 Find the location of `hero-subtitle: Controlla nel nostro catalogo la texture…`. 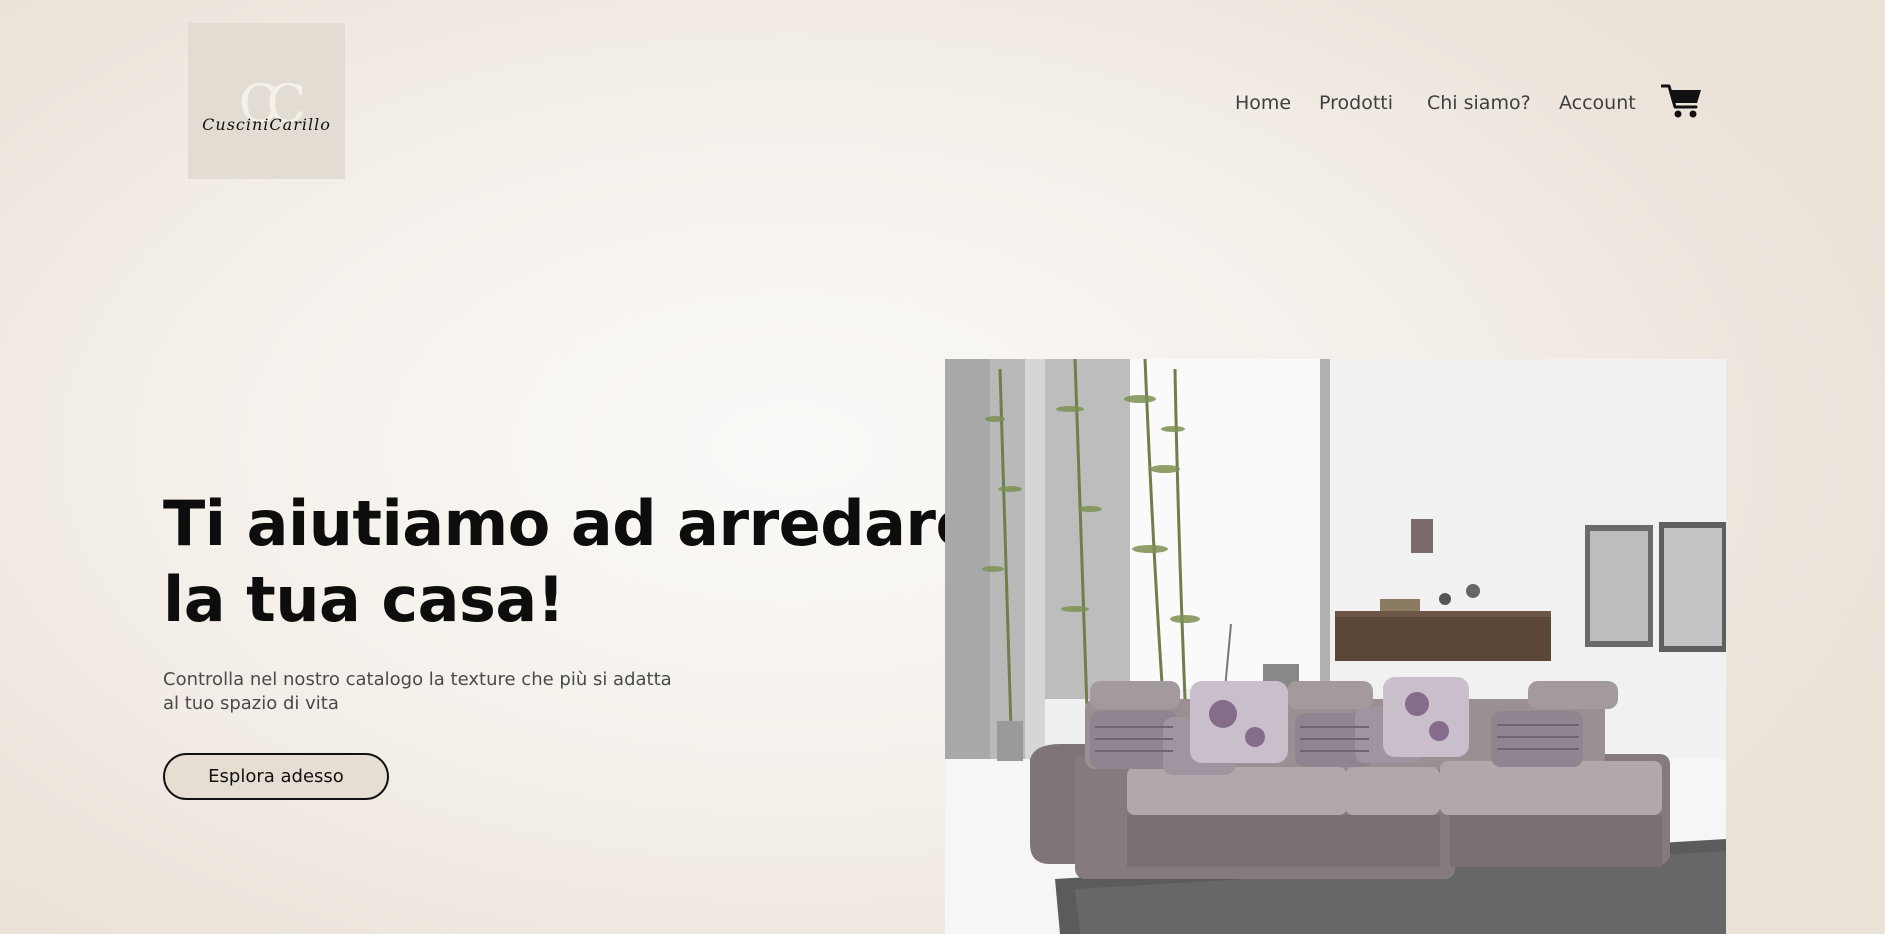

hero-subtitle: Controlla nel nostro catalogo la texture… is located at coordinates (453, 692).